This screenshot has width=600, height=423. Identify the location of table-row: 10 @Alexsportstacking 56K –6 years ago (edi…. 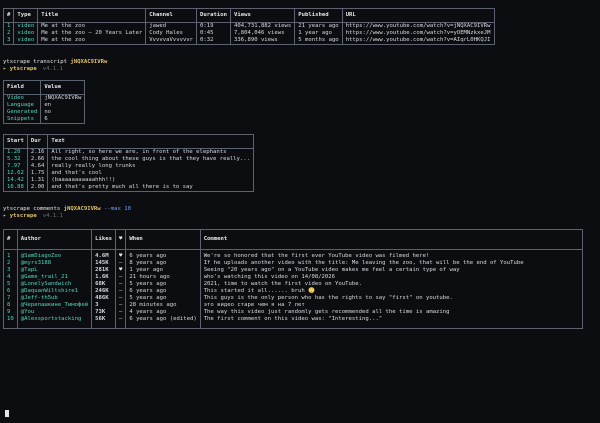
(293, 322).